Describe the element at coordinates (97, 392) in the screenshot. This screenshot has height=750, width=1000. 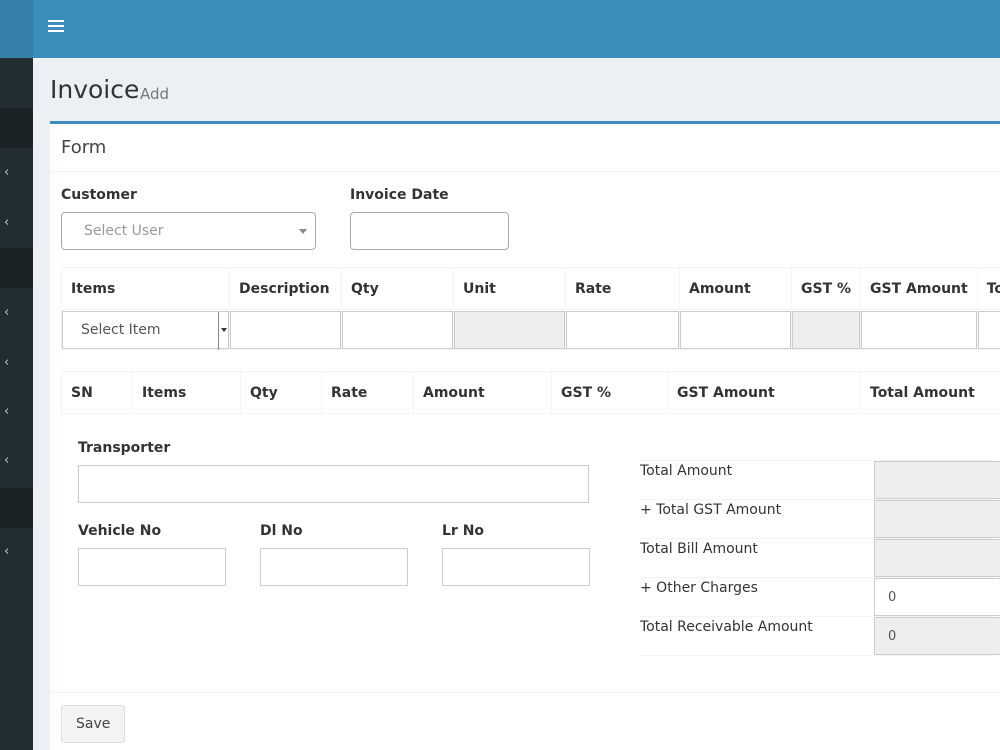
I see `header-sn: SN` at that location.